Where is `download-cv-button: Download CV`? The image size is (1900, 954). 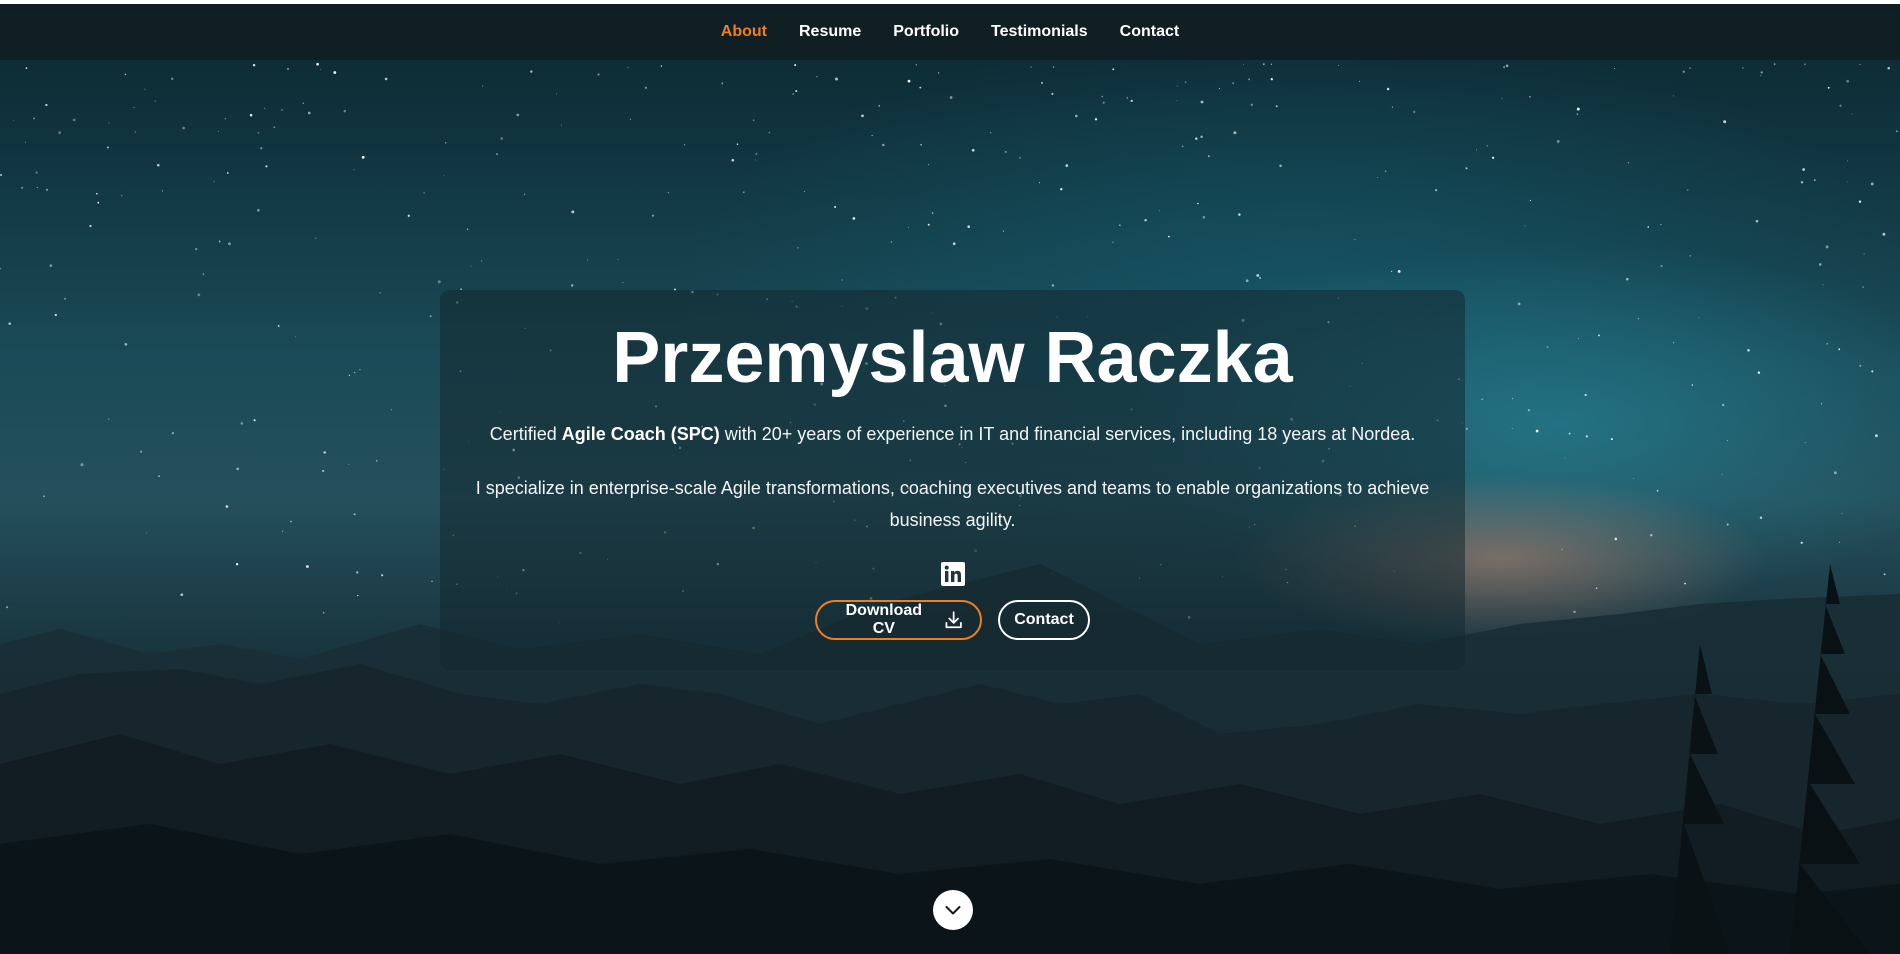
download-cv-button: Download CV is located at coordinates (898, 620).